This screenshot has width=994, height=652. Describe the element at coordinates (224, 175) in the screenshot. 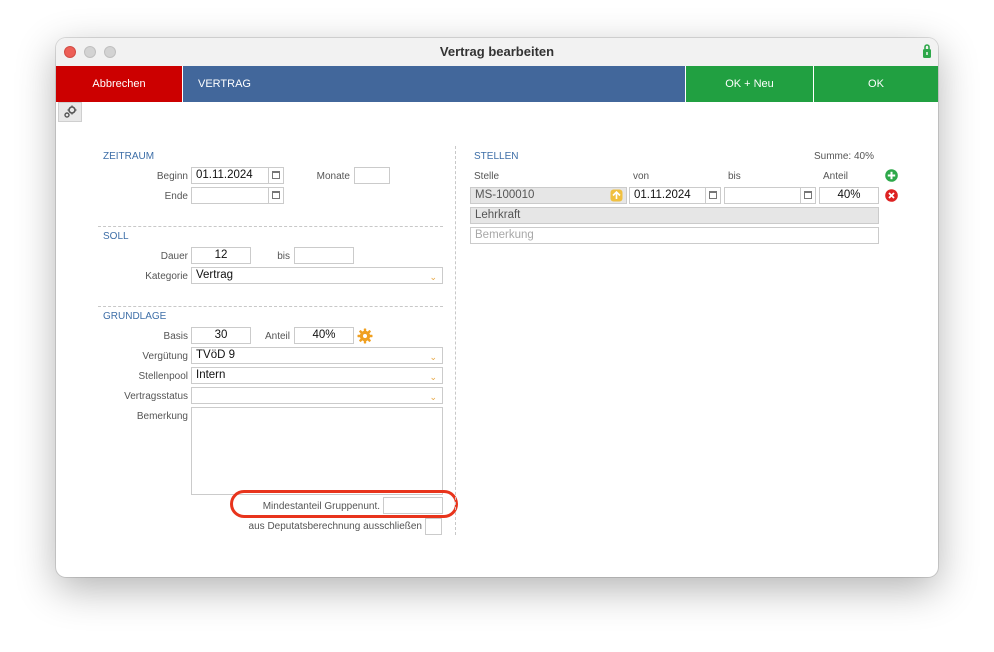

I see `beginn-value: 01.11.2024` at that location.